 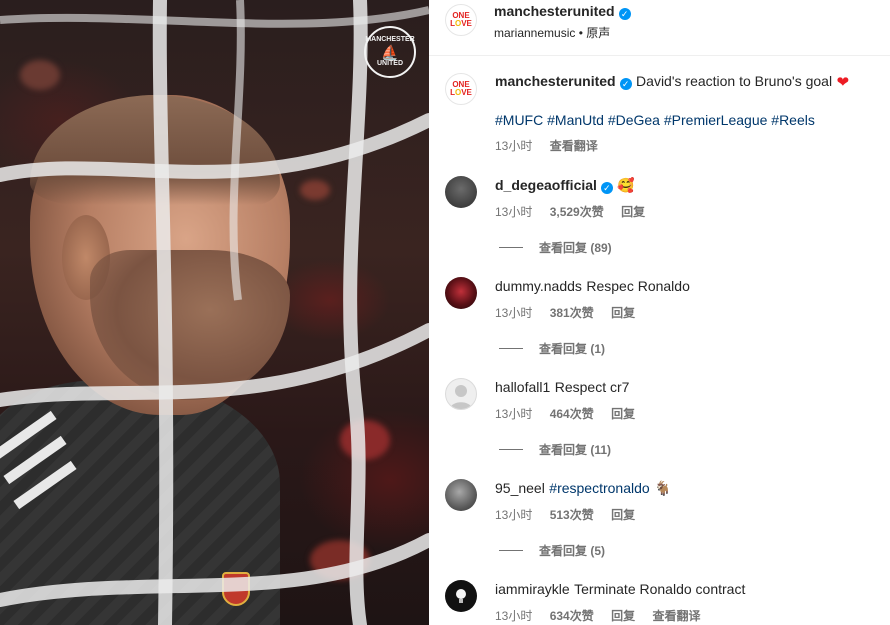 What do you see at coordinates (461, 89) in the screenshot?
I see `caption-avatar: ONE LOVE` at bounding box center [461, 89].